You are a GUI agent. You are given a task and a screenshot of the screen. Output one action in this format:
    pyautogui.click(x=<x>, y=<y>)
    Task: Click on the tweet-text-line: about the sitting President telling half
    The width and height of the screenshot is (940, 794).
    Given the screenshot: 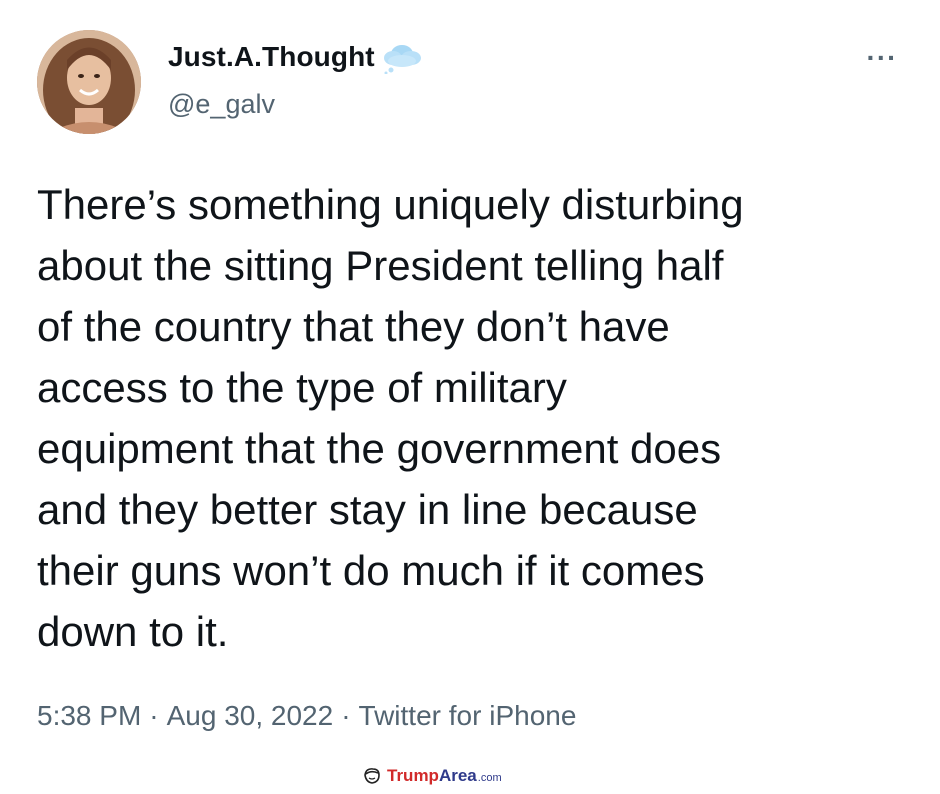 What is the action you would take?
    pyautogui.click(x=380, y=265)
    